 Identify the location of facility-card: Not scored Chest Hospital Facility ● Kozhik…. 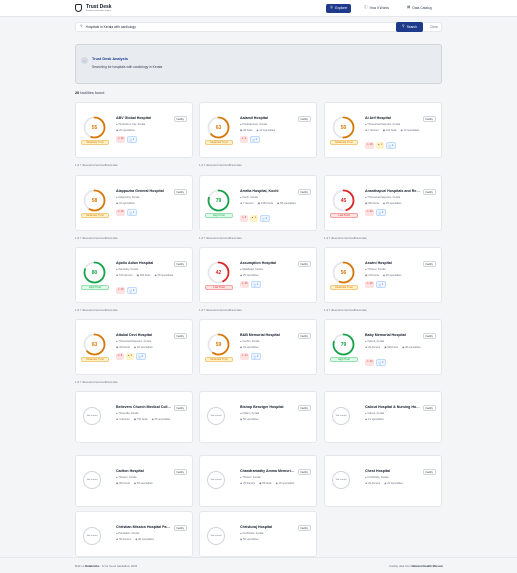
(383, 481).